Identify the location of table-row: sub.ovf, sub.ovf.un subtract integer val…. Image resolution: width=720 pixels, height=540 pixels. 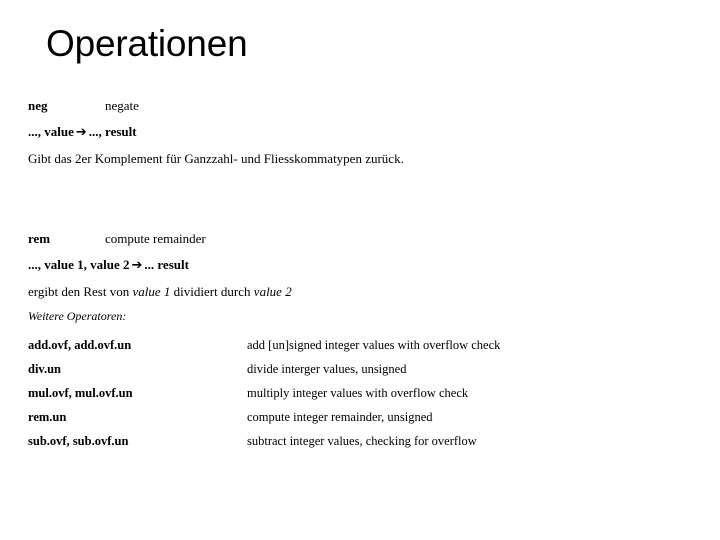
(358, 441).